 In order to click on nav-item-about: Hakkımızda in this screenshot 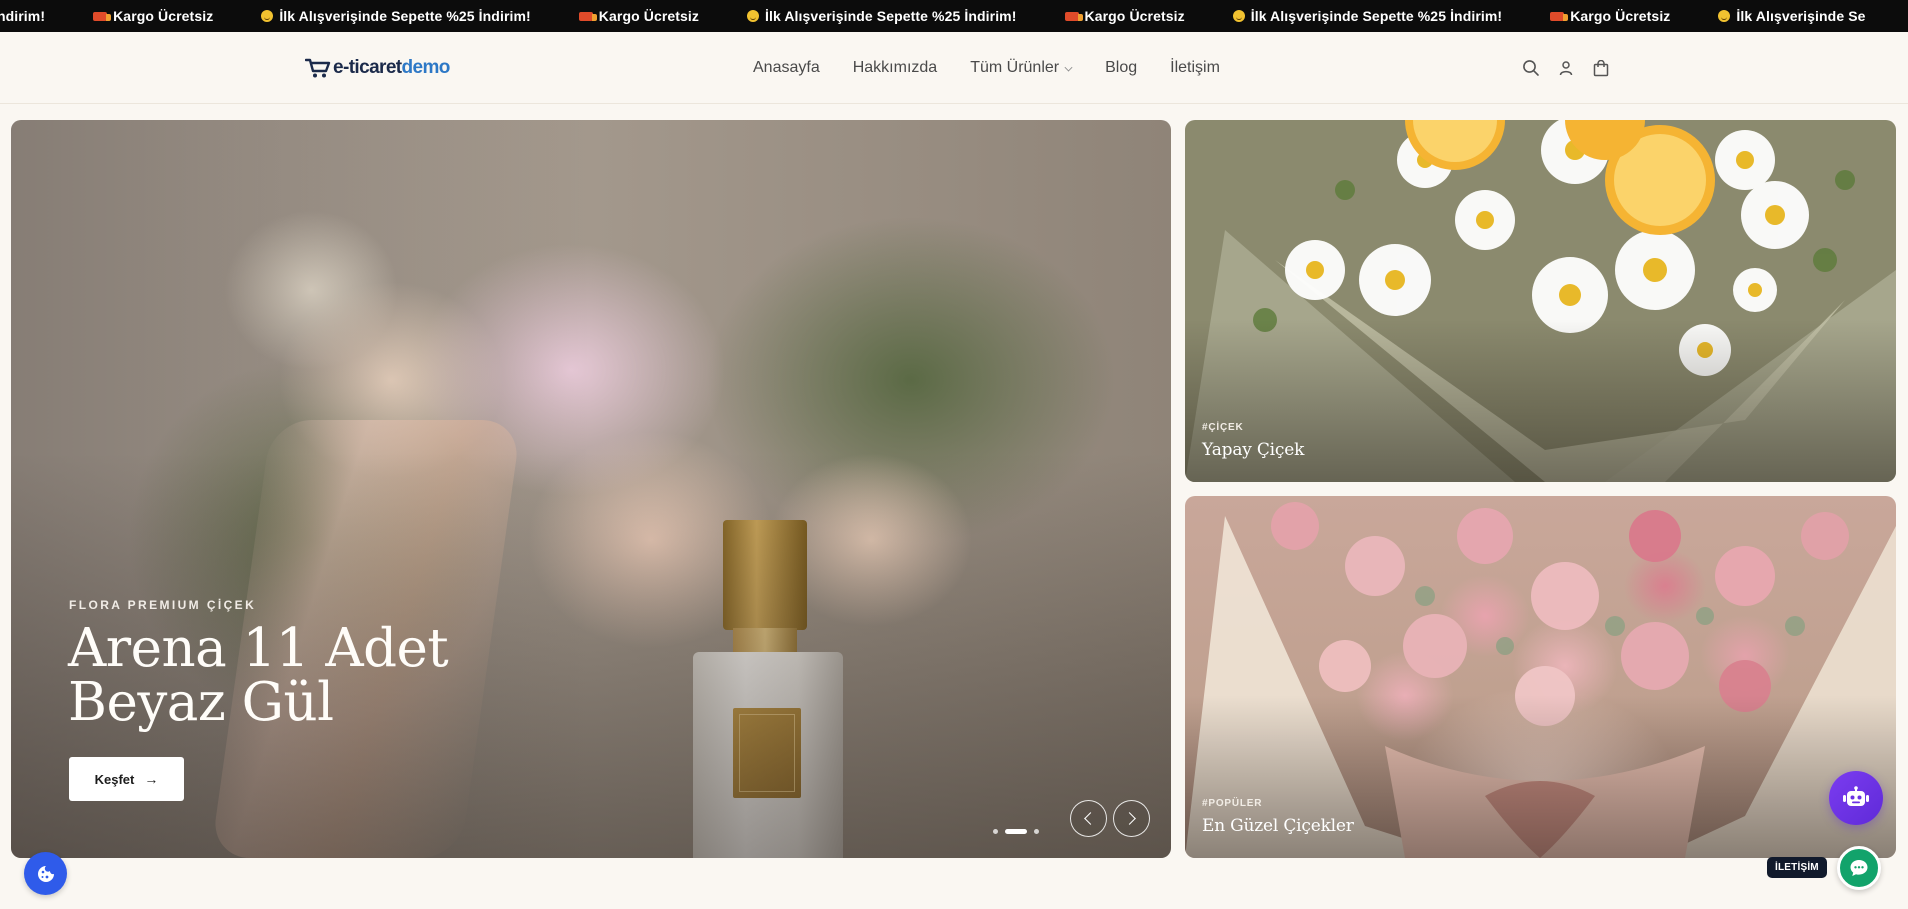, I will do `click(895, 68)`.